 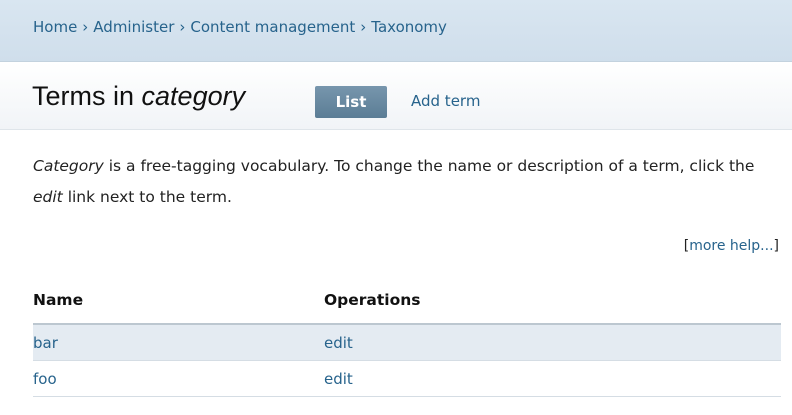 I want to click on tab-list: List, so click(x=351, y=102).